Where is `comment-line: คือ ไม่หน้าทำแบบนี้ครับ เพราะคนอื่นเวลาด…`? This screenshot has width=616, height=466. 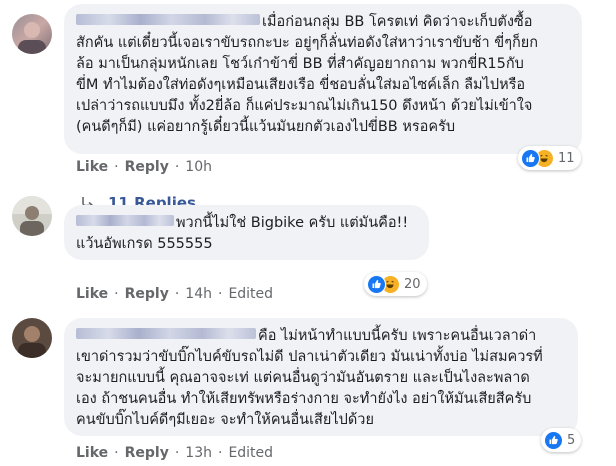 comment-line: คือ ไม่หน้าทำแบบนี้ครับ เพราะคนอื่นเวลาด… is located at coordinates (397, 336).